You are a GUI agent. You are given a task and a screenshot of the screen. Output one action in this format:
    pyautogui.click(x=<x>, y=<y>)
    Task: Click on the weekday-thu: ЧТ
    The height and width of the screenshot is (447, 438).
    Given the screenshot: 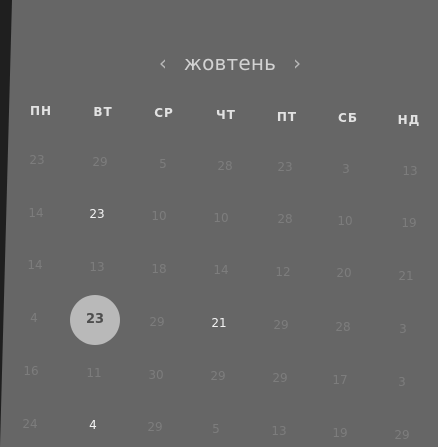 What is the action you would take?
    pyautogui.click(x=226, y=115)
    